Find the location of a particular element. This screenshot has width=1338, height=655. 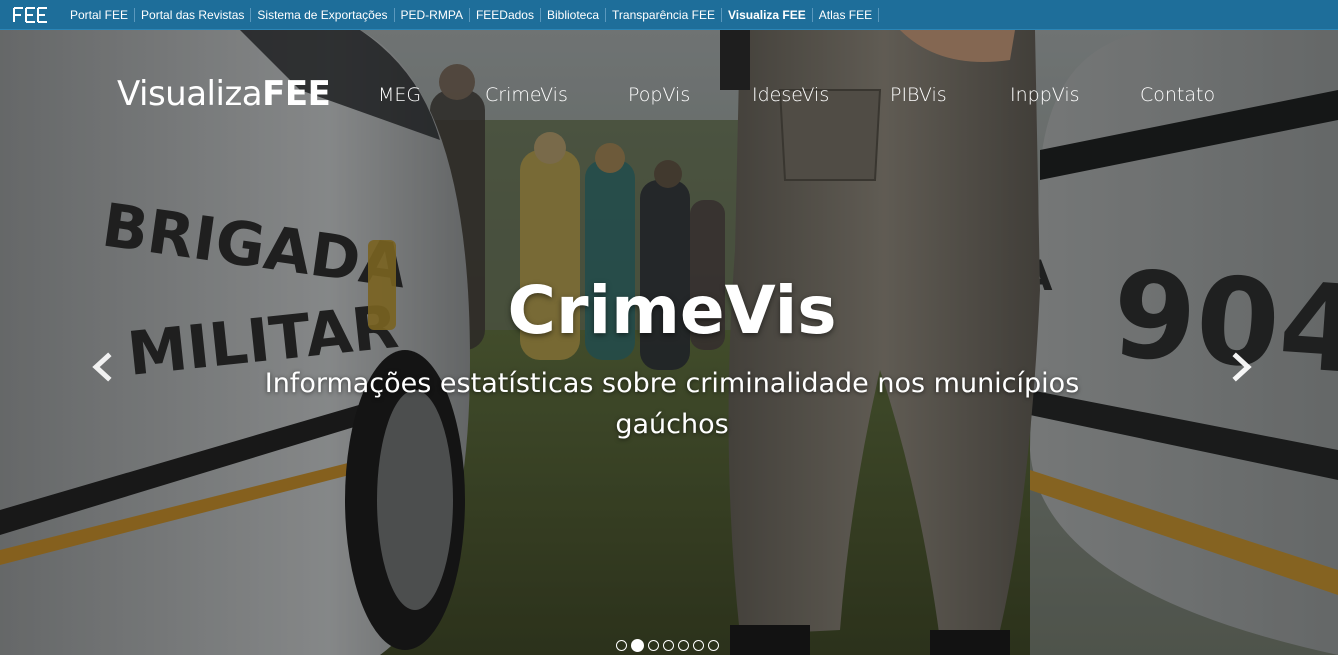

nav-item-idesevis: IdeseVis is located at coordinates (790, 95).